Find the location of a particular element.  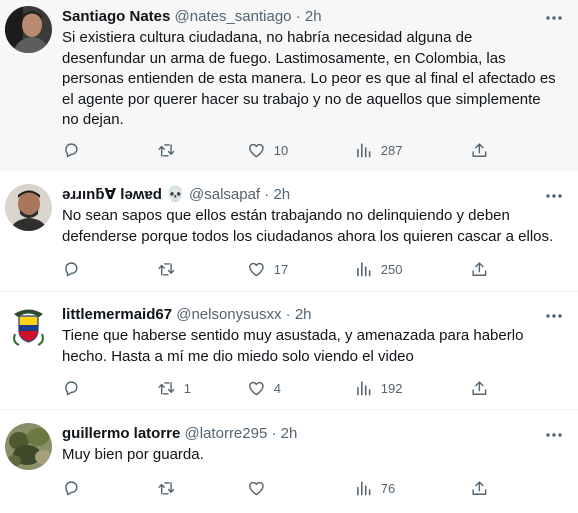

display-name: ǝɹɹınƃ∀ lǝʍɐd is located at coordinates (112, 194).